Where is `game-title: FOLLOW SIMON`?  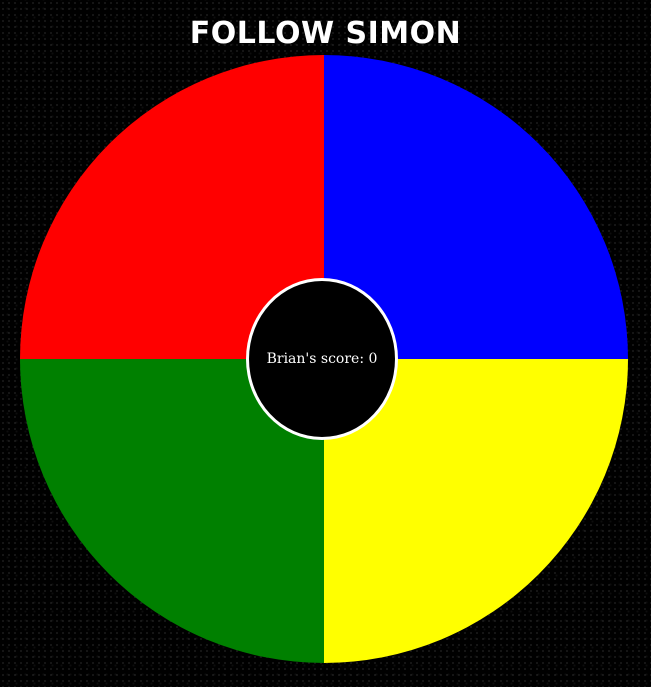
game-title: FOLLOW SIMON is located at coordinates (325, 33).